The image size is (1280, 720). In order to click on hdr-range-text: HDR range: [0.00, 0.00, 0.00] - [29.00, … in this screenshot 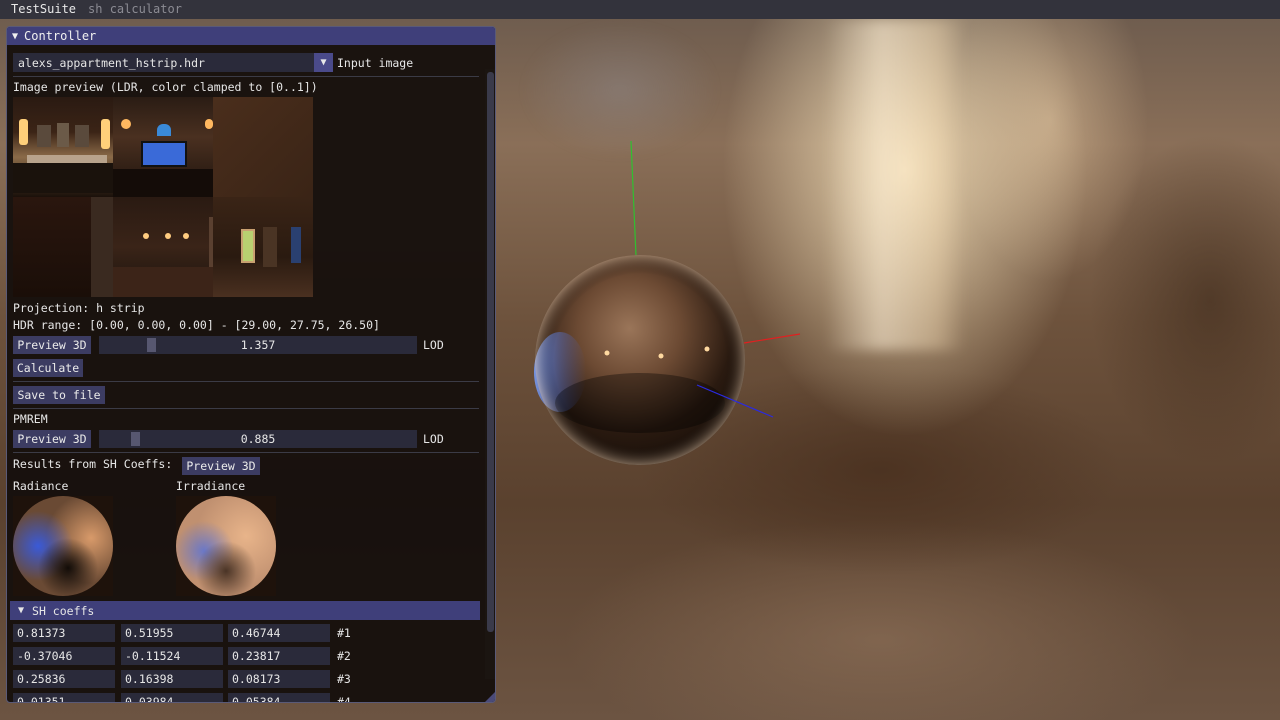, I will do `click(196, 325)`.